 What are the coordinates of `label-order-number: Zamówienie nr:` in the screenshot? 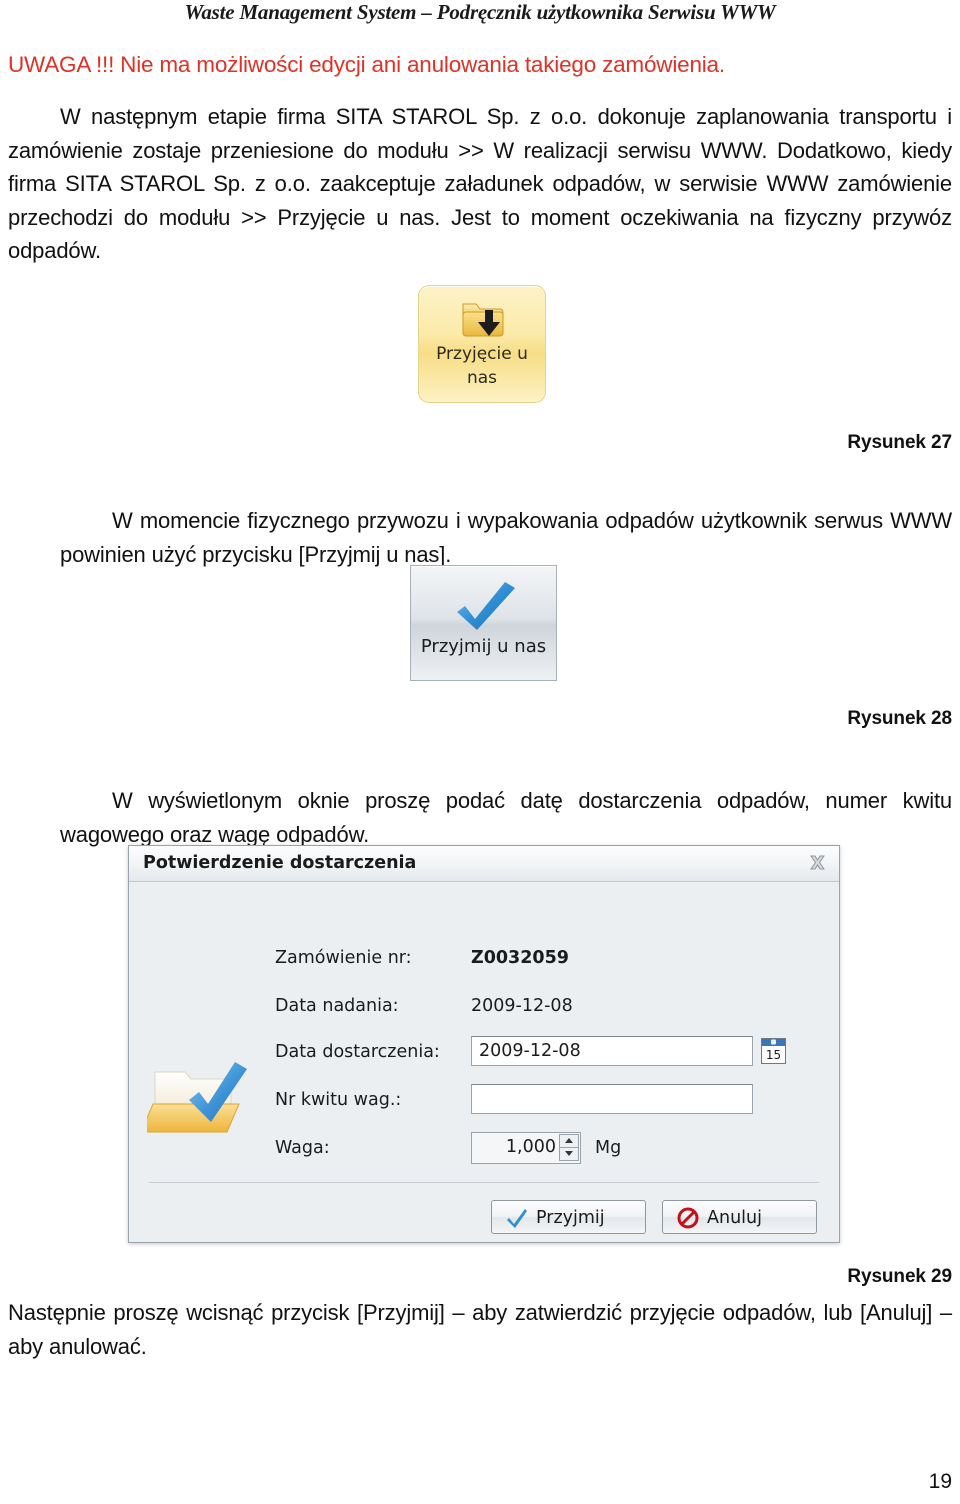 It's located at (343, 958).